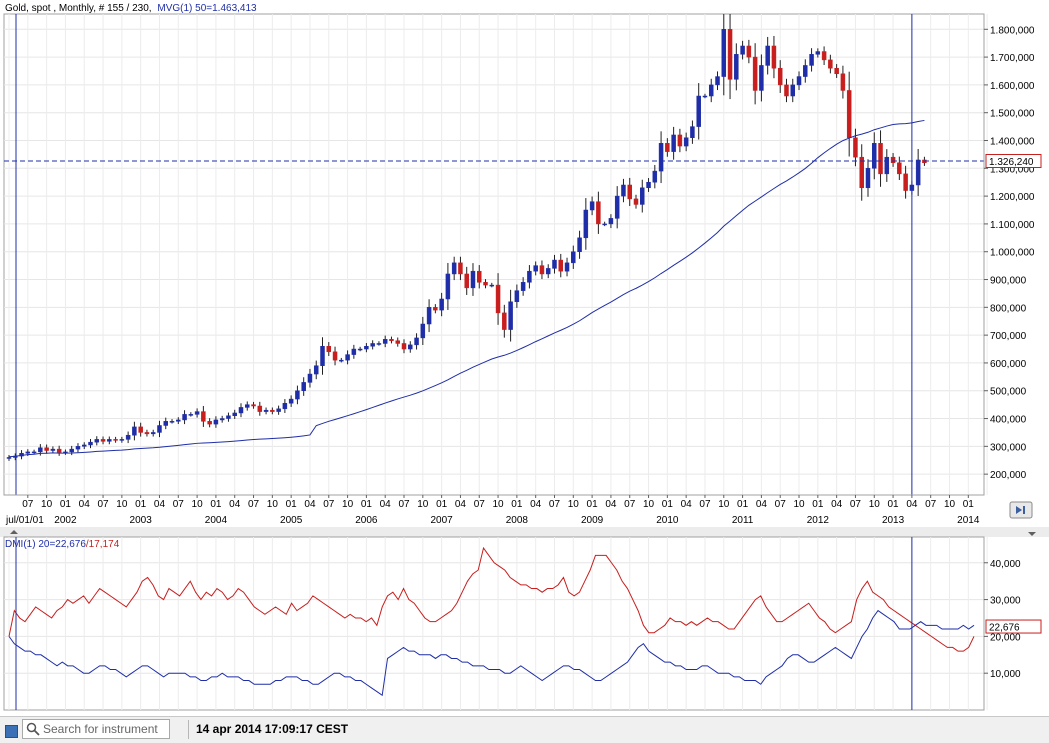 The height and width of the screenshot is (743, 1049). I want to click on current-price-label: 1.326,240, so click(1011, 162).